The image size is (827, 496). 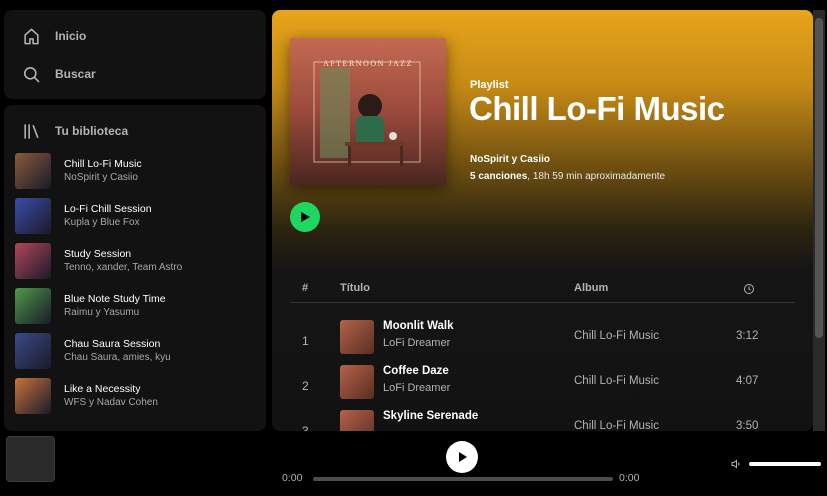 What do you see at coordinates (137, 171) in the screenshot?
I see `library-item: Chill Lo-Fi Music NoSpirit y Casiio` at bounding box center [137, 171].